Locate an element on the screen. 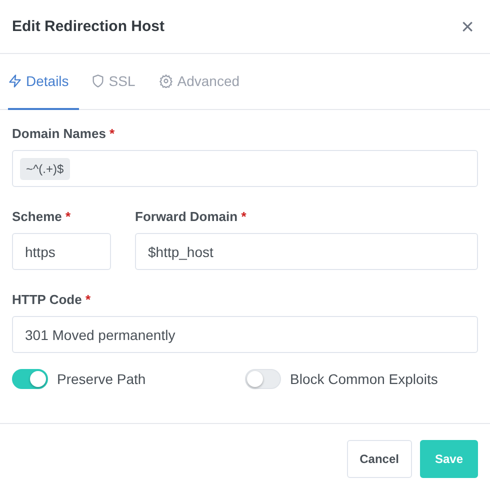  gear-icon is located at coordinates (166, 81).